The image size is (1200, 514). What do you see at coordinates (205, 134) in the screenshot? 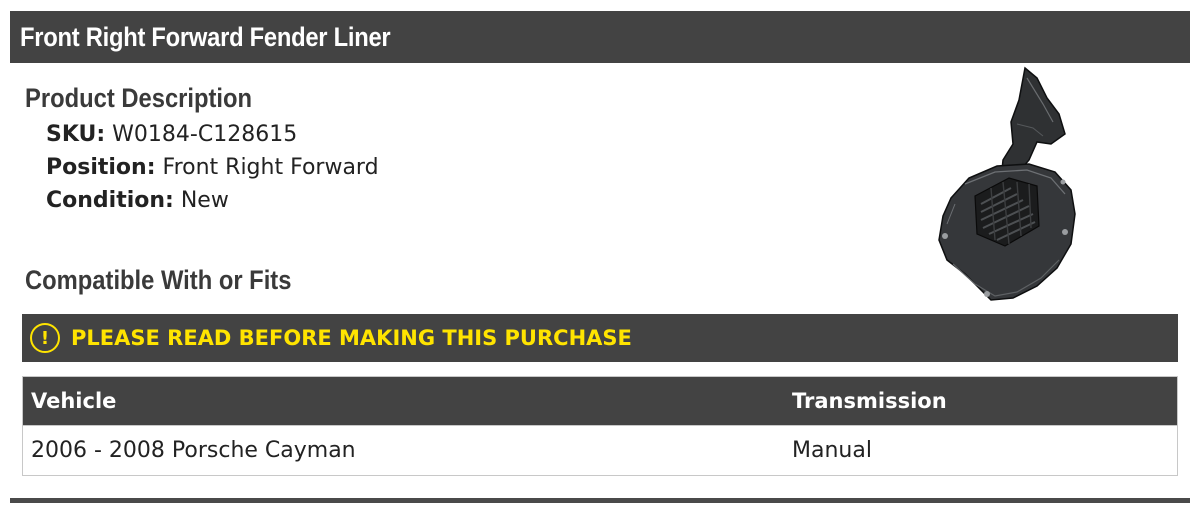
I see `sku-value: W0184-C128615` at bounding box center [205, 134].